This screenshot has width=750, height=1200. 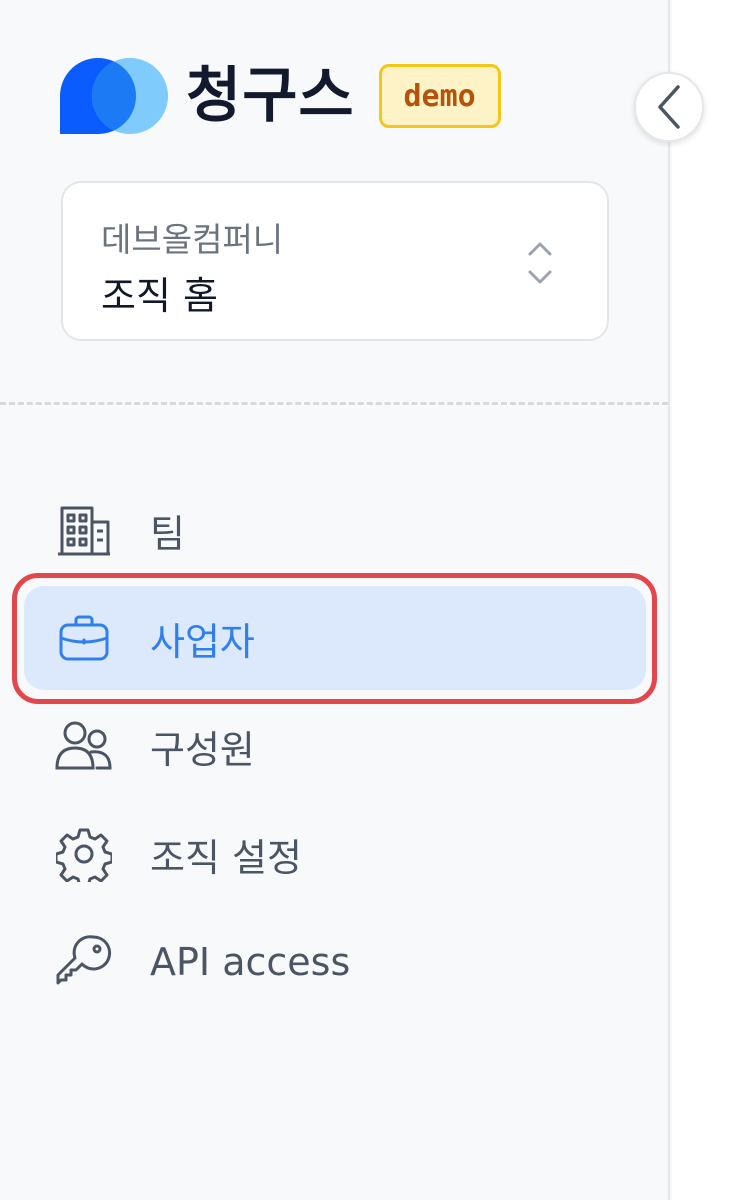 I want to click on chevron-up-down-icon, so click(x=540, y=263).